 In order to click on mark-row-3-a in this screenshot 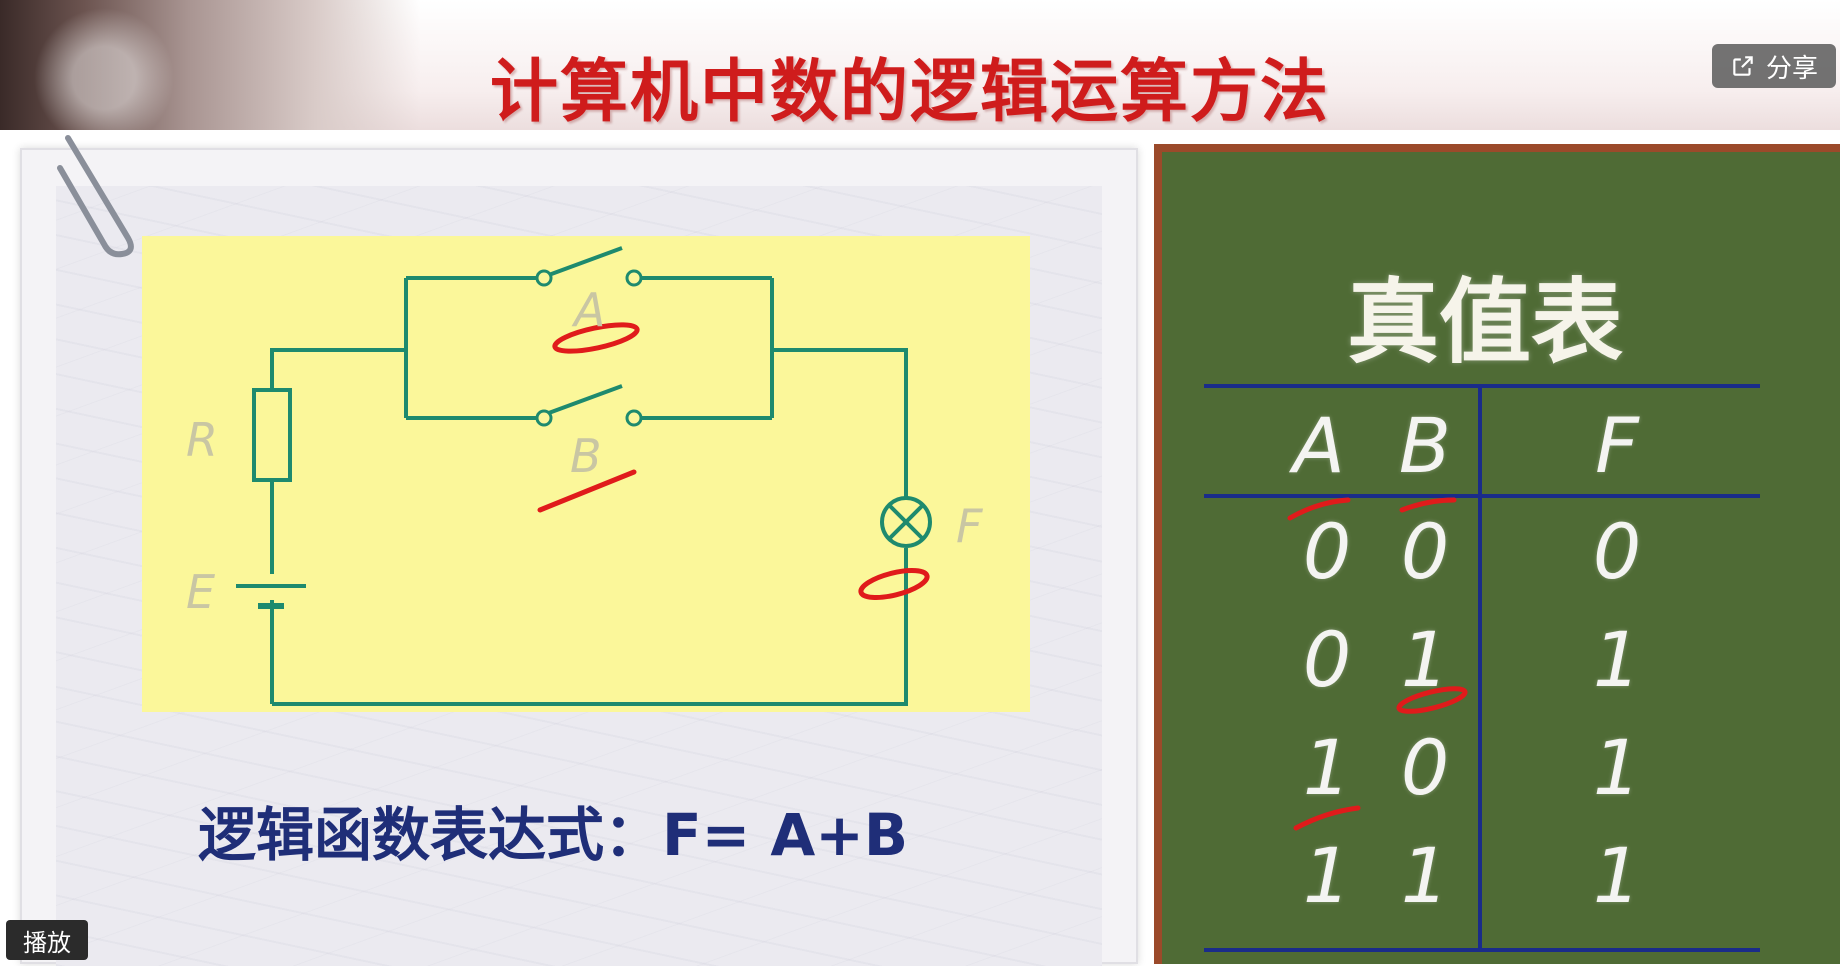, I will do `click(1327, 818)`.